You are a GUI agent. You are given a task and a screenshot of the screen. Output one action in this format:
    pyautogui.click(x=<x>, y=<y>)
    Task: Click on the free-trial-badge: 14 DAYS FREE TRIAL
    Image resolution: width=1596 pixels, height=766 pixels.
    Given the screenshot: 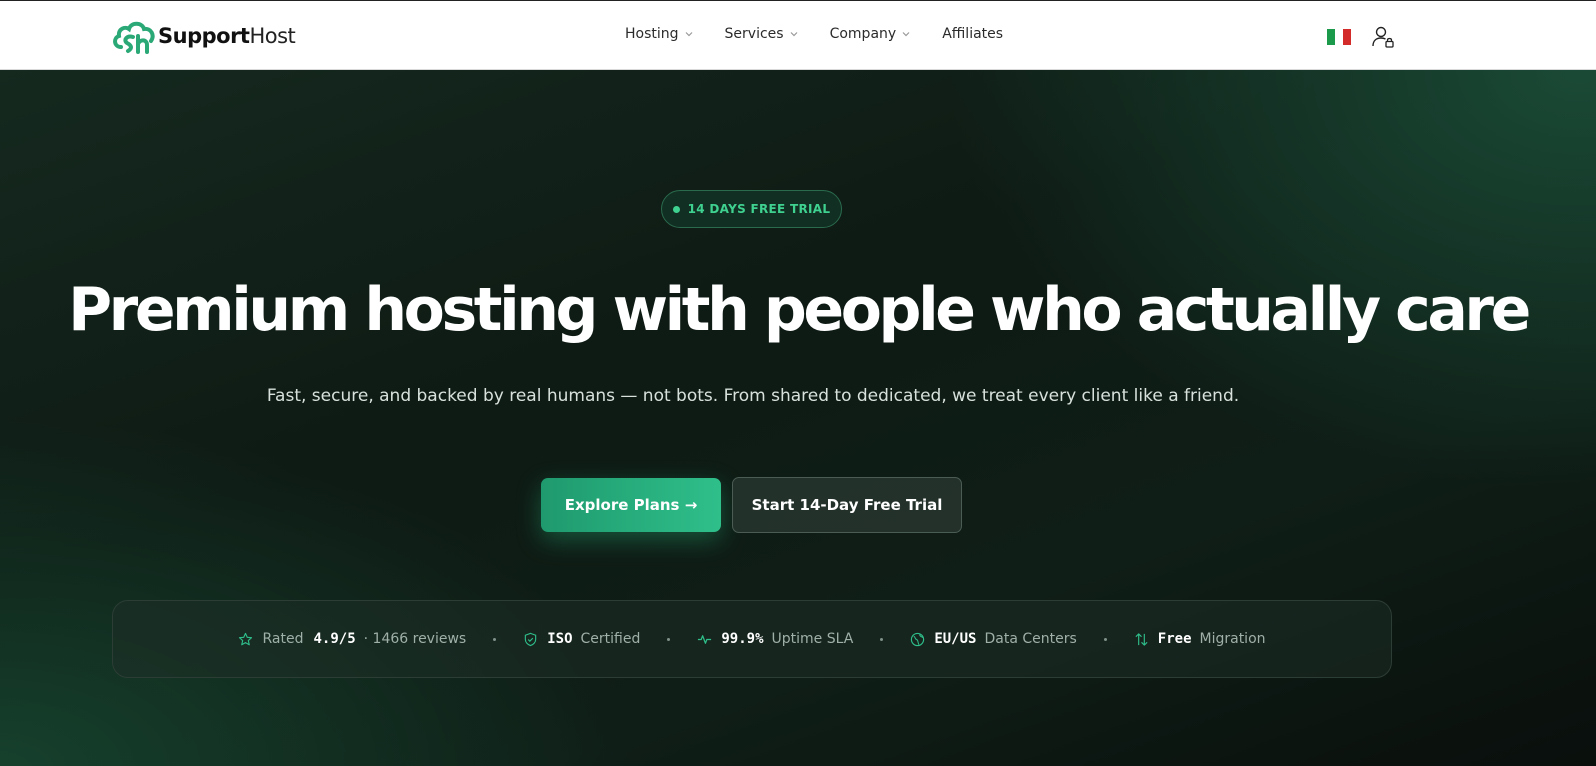 What is the action you would take?
    pyautogui.click(x=751, y=209)
    